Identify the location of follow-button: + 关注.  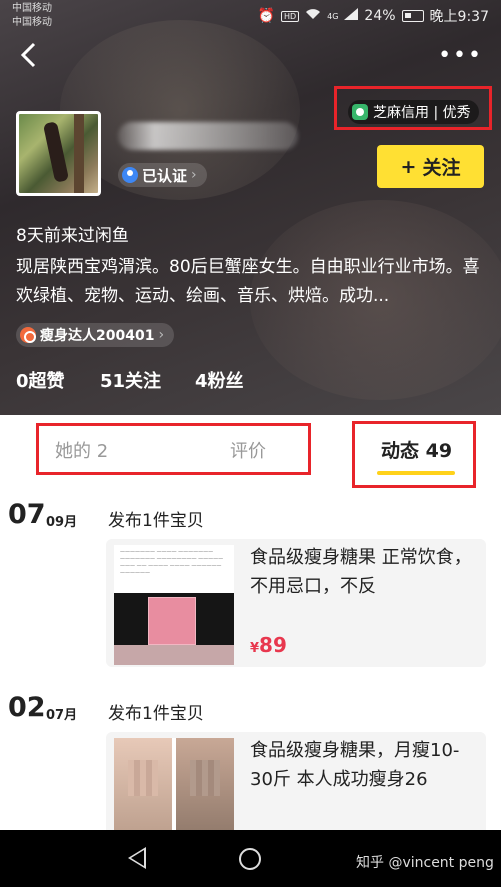
(430, 166).